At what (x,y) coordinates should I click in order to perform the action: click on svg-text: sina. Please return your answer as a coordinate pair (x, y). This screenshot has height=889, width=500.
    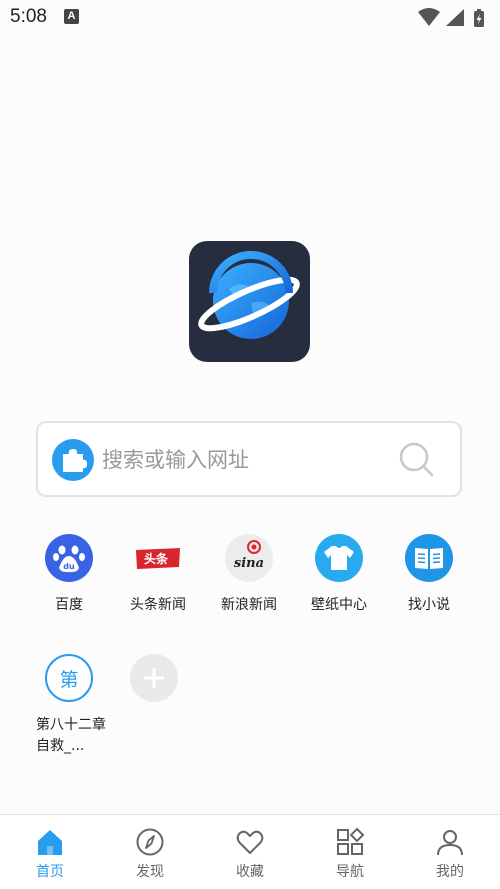
    Looking at the image, I should click on (249, 563).